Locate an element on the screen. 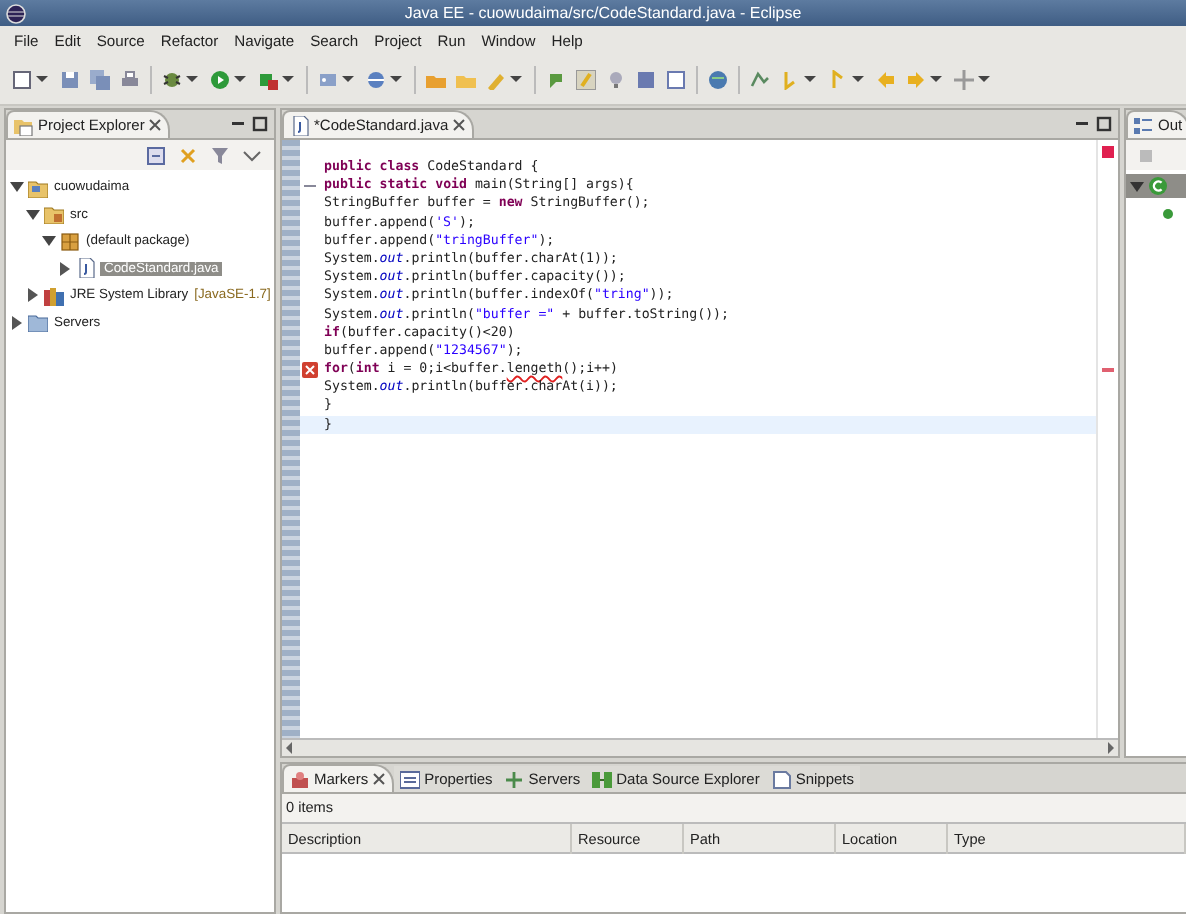 This screenshot has height=914, width=1186. error-marker-icon is located at coordinates (1108, 370).